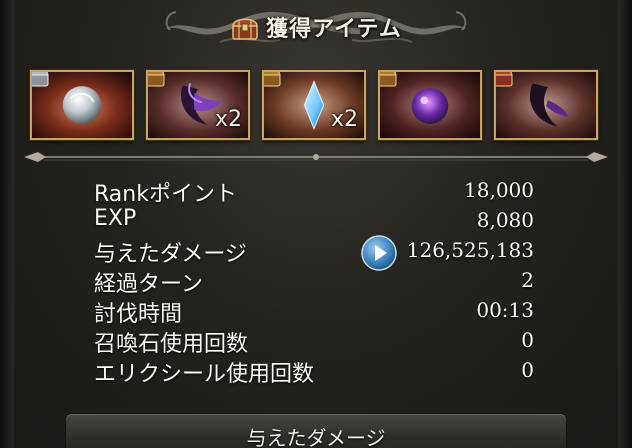 Image resolution: width=632 pixels, height=448 pixels. What do you see at coordinates (148, 284) in the screenshot?
I see `stat-label: 経過ターン` at bounding box center [148, 284].